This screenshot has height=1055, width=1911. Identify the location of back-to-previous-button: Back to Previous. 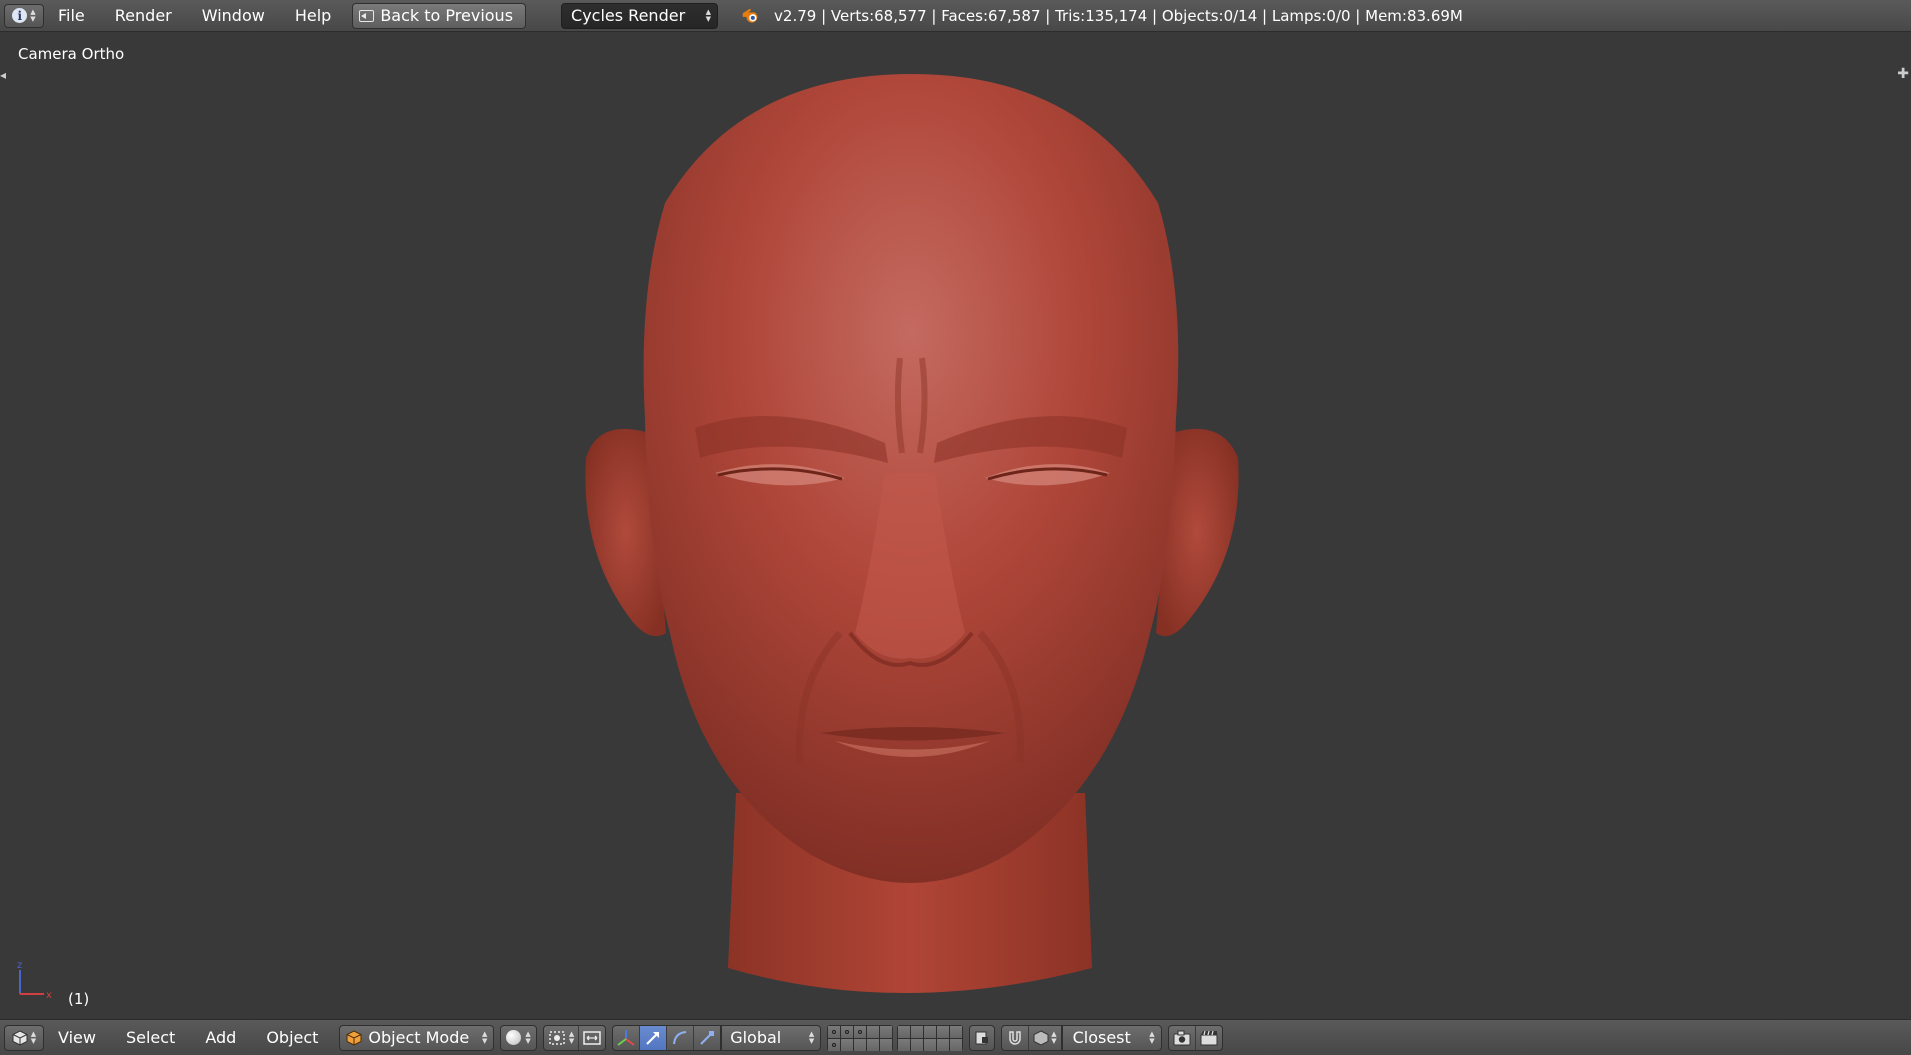
(439, 15).